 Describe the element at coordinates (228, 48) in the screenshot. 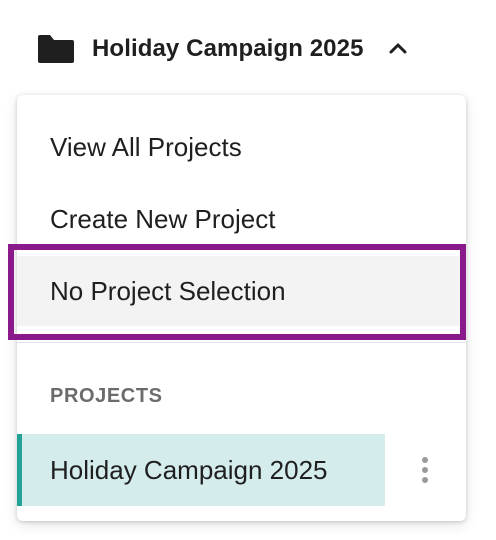

I see `selected-project-title: Holiday Campaign 2025` at that location.